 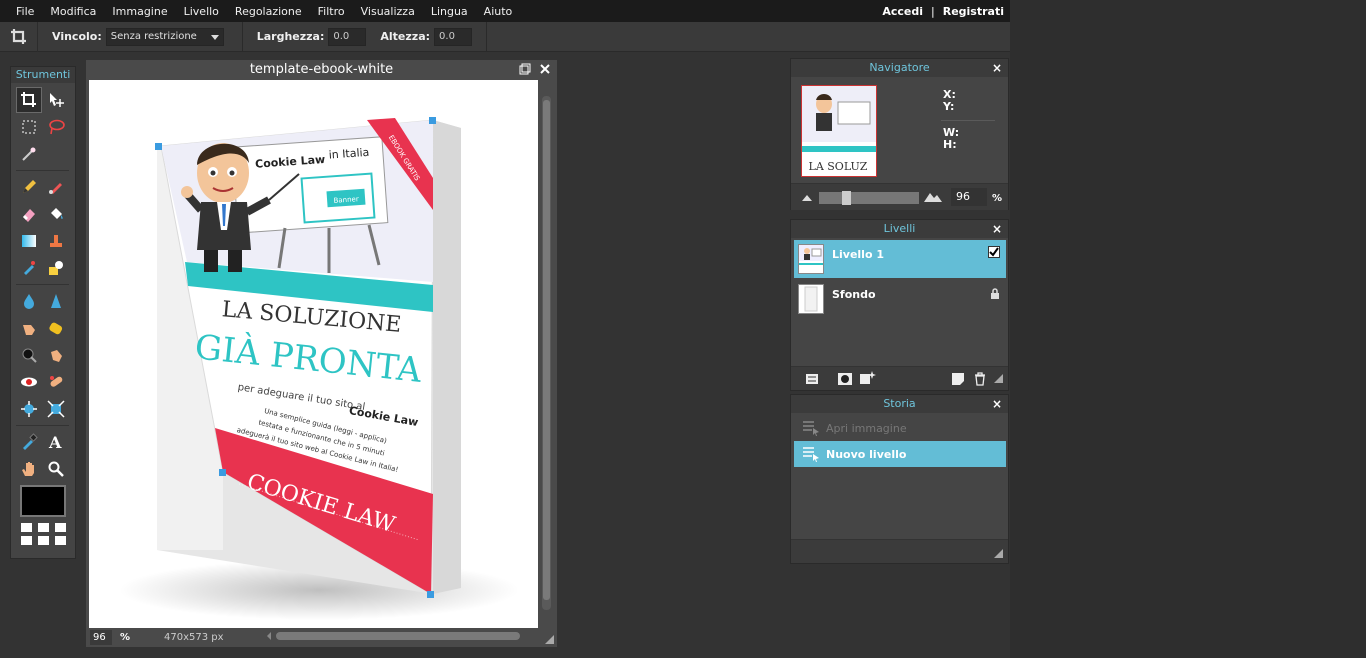 I want to click on burn-tool, so click(x=56, y=355).